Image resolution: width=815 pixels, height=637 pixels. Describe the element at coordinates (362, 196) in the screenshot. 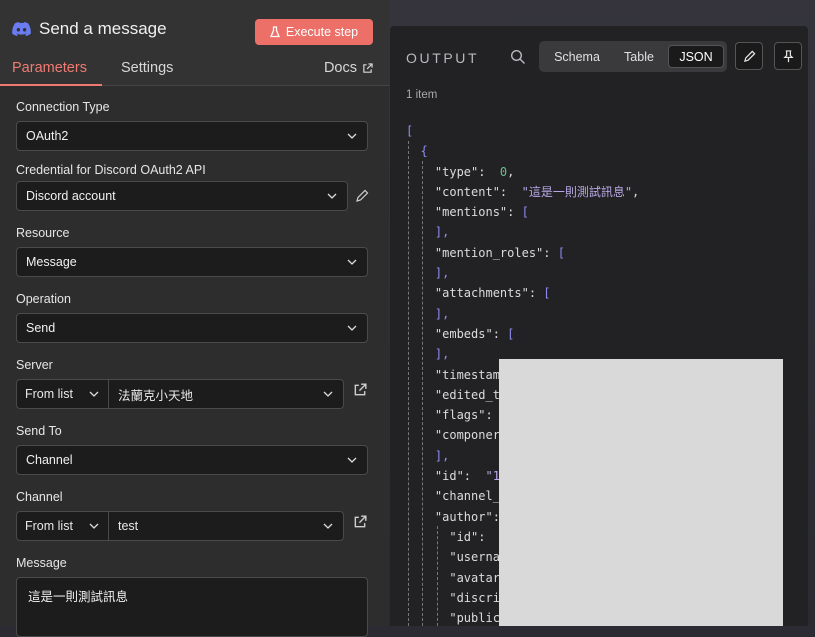

I see `edit-credential-icon` at that location.